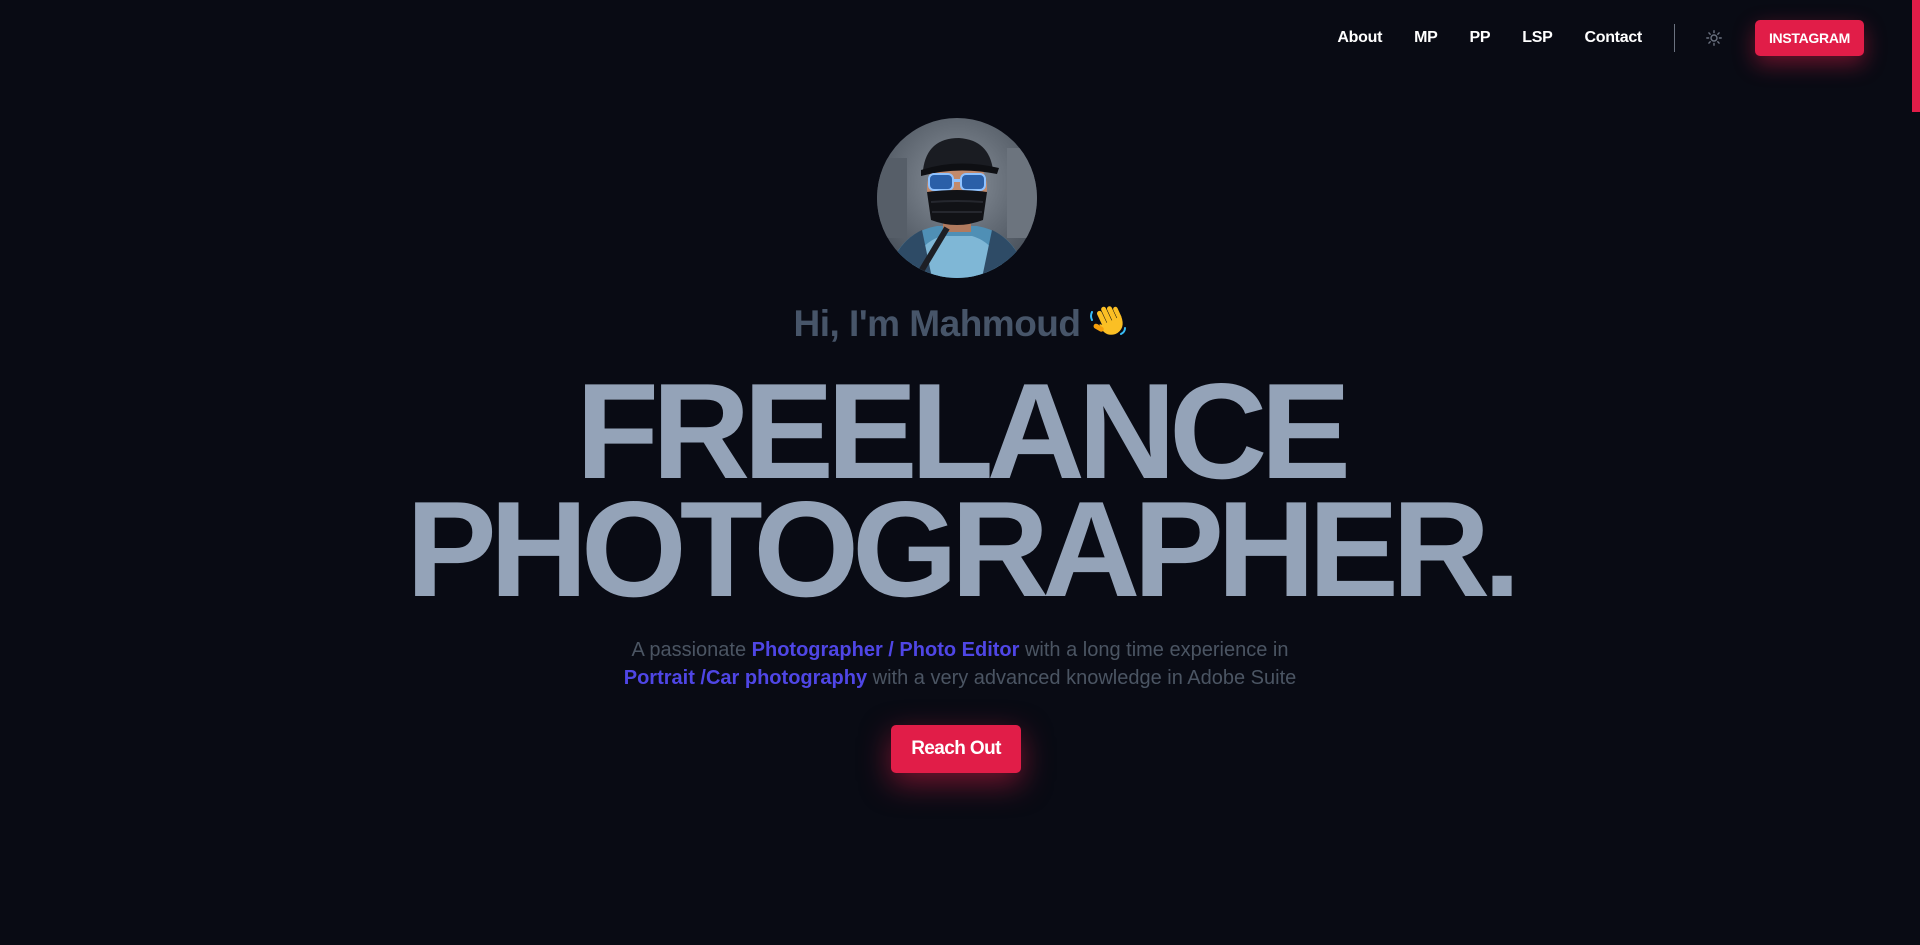 Image resolution: width=1920 pixels, height=945 pixels. I want to click on sun-icon, so click(1714, 38).